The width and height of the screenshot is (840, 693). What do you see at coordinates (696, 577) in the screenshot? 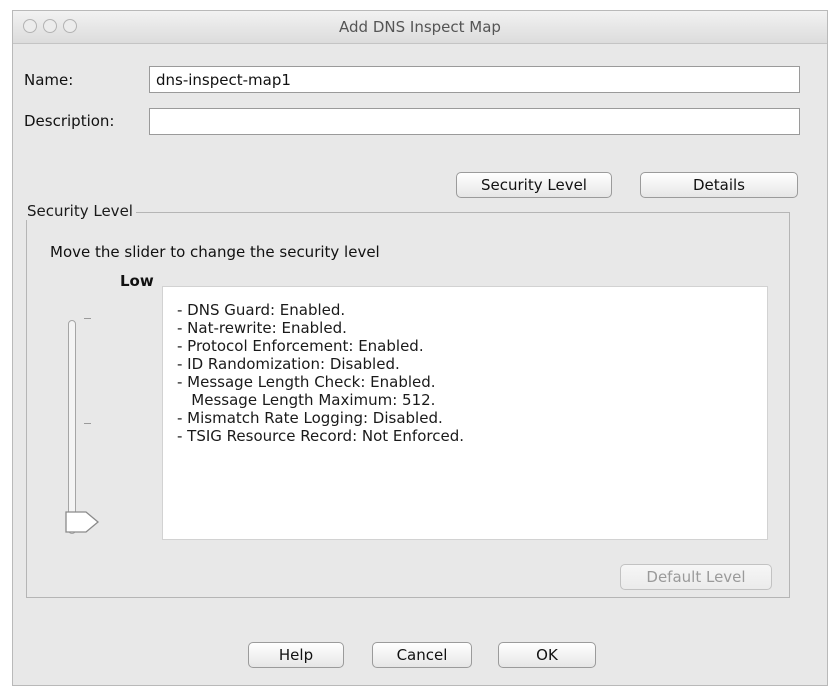
I see `default-level-button: Default Level` at bounding box center [696, 577].